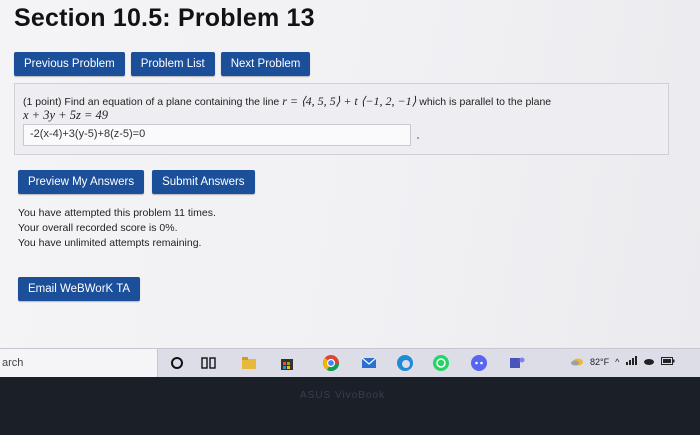 This screenshot has width=700, height=435. What do you see at coordinates (479, 363) in the screenshot?
I see `discord-icon` at bounding box center [479, 363].